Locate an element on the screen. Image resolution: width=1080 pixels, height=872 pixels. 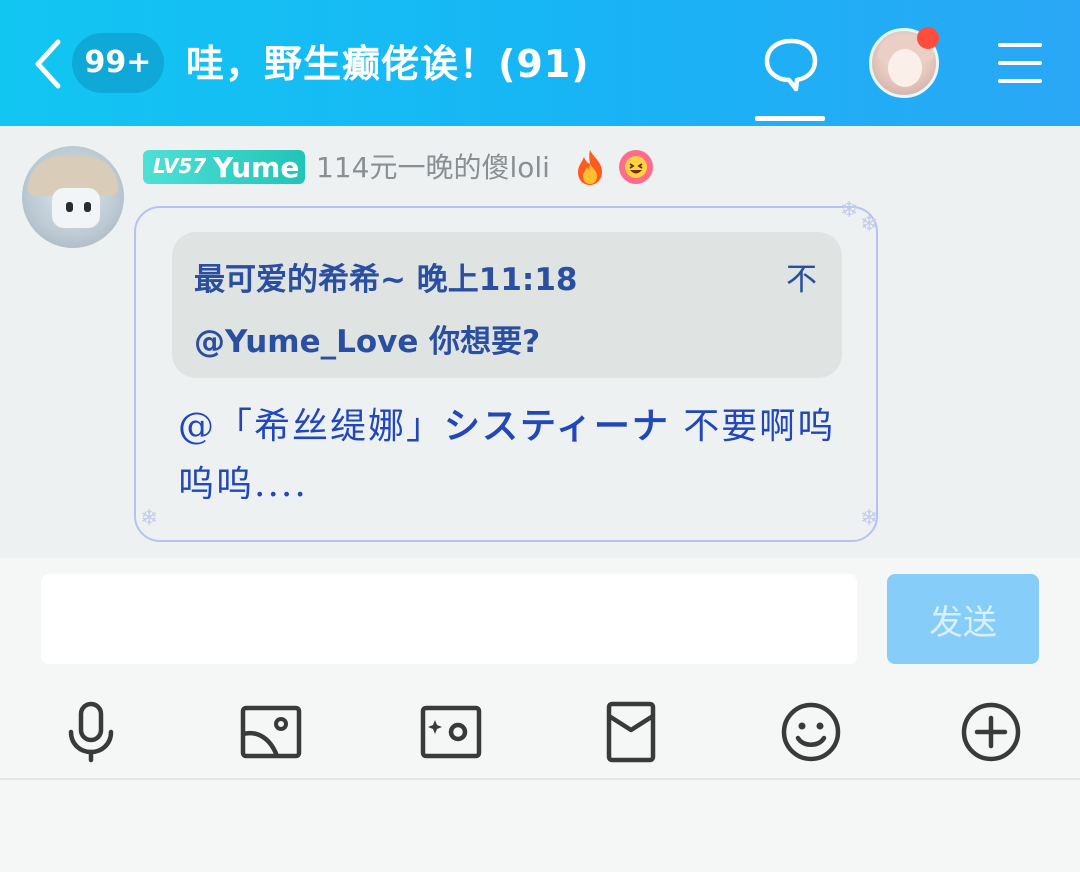
chat-header: 99+ 哇，野生癫佬诶！(91) is located at coordinates (540, 63).